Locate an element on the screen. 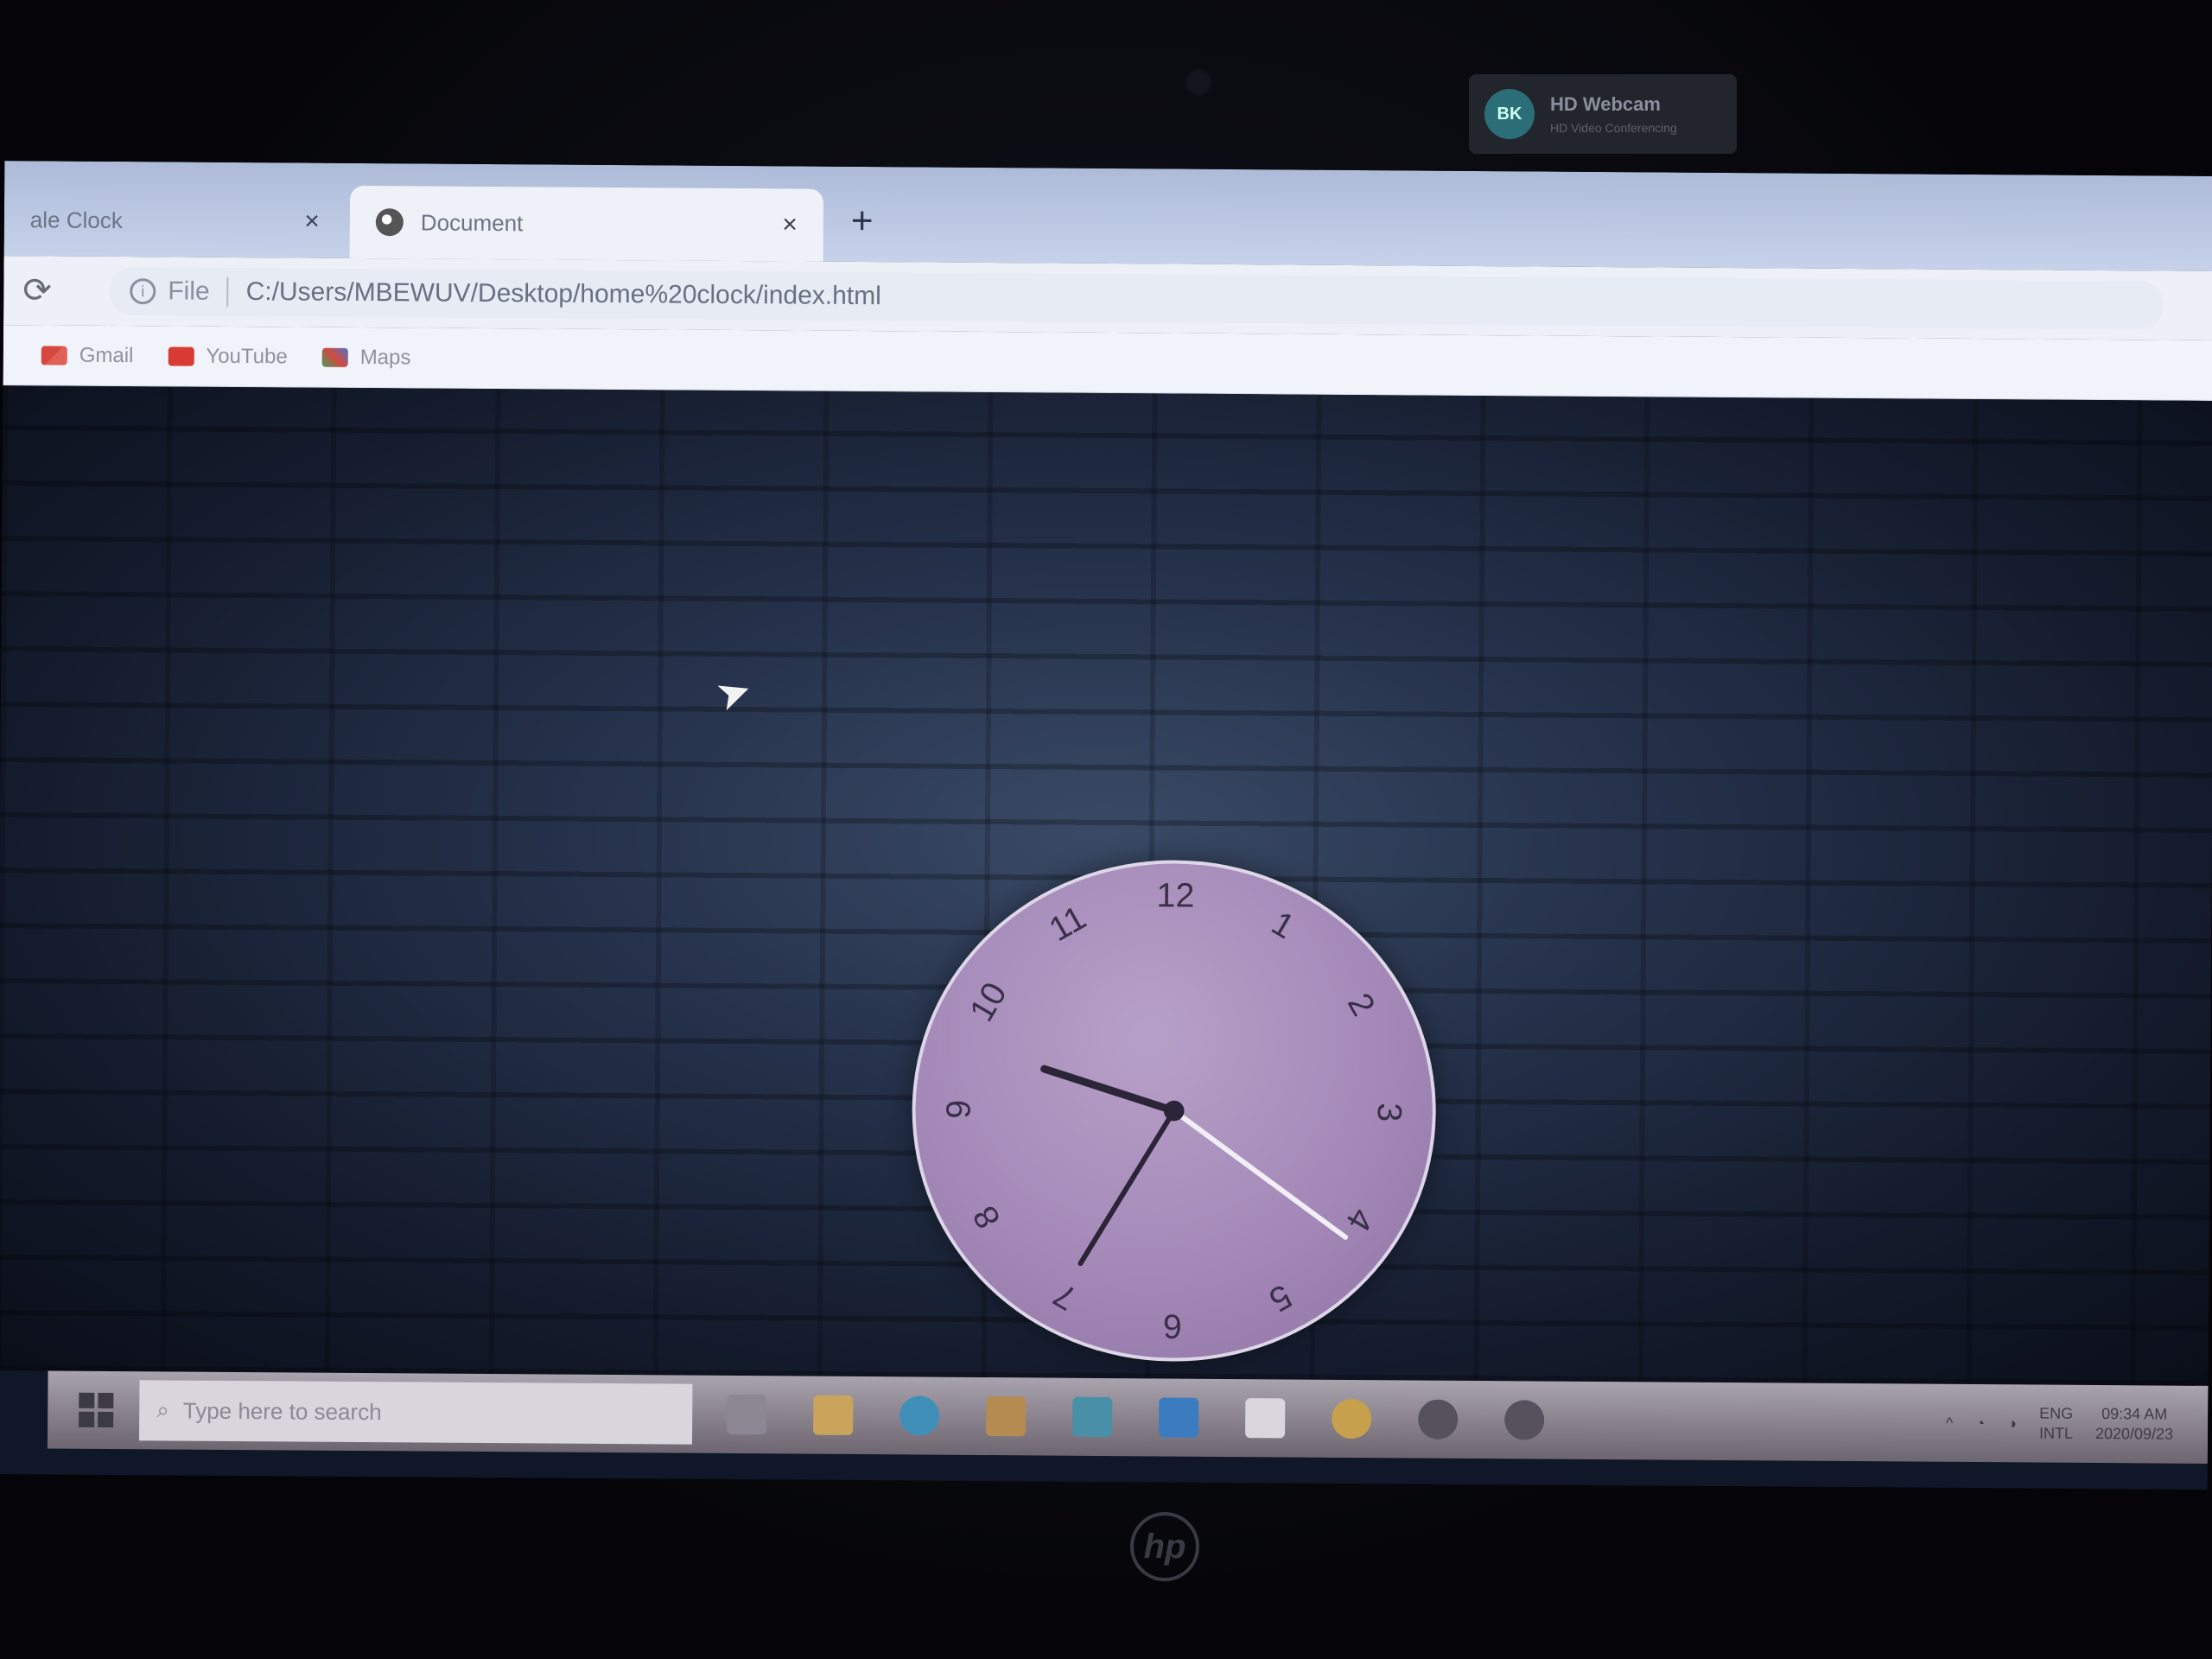  clock-numeral: 10 is located at coordinates (988, 1001).